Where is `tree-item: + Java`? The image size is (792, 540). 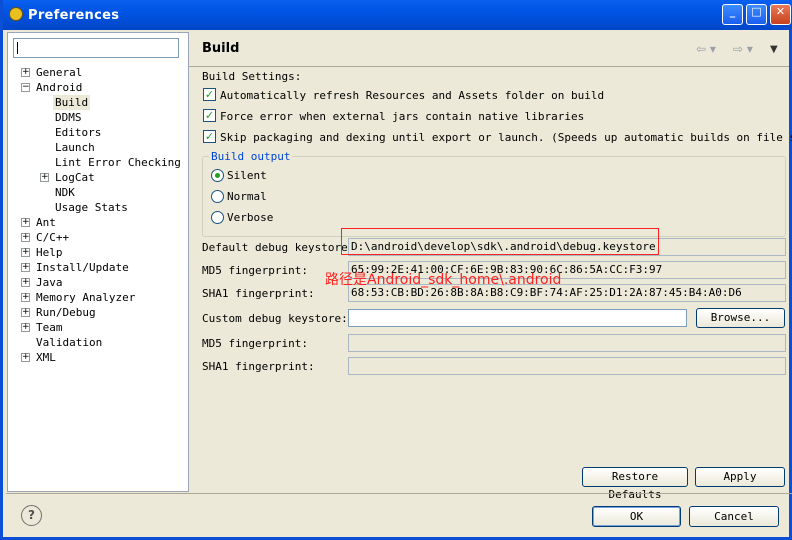 tree-item: + Java is located at coordinates (42, 282).